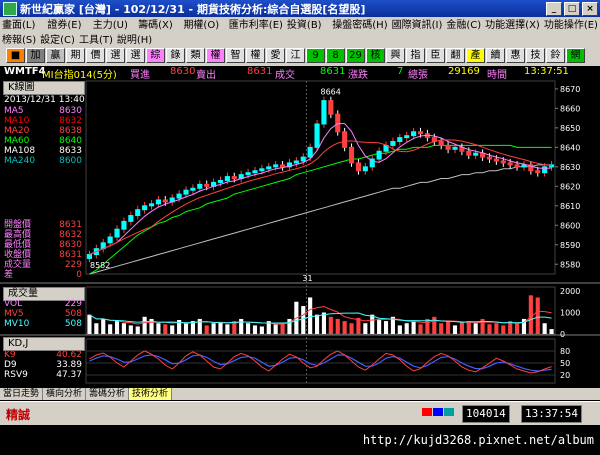 The height and width of the screenshot is (455, 600). What do you see at coordinates (70, 225) in the screenshot?
I see `price-stat-value: 8631` at bounding box center [70, 225].